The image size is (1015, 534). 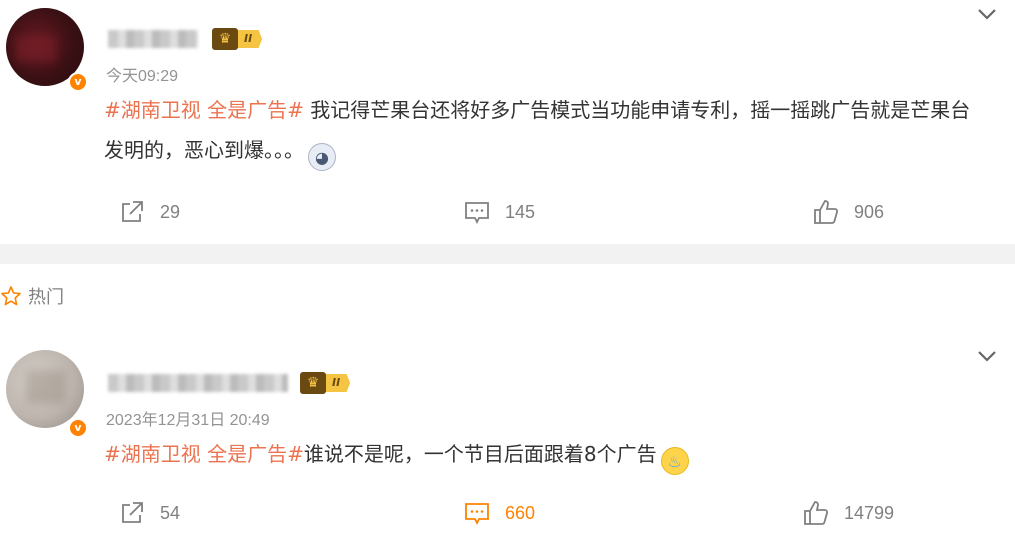 What do you see at coordinates (188, 420) in the screenshot?
I see `timestamp: 2023年12月31日 20:49` at bounding box center [188, 420].